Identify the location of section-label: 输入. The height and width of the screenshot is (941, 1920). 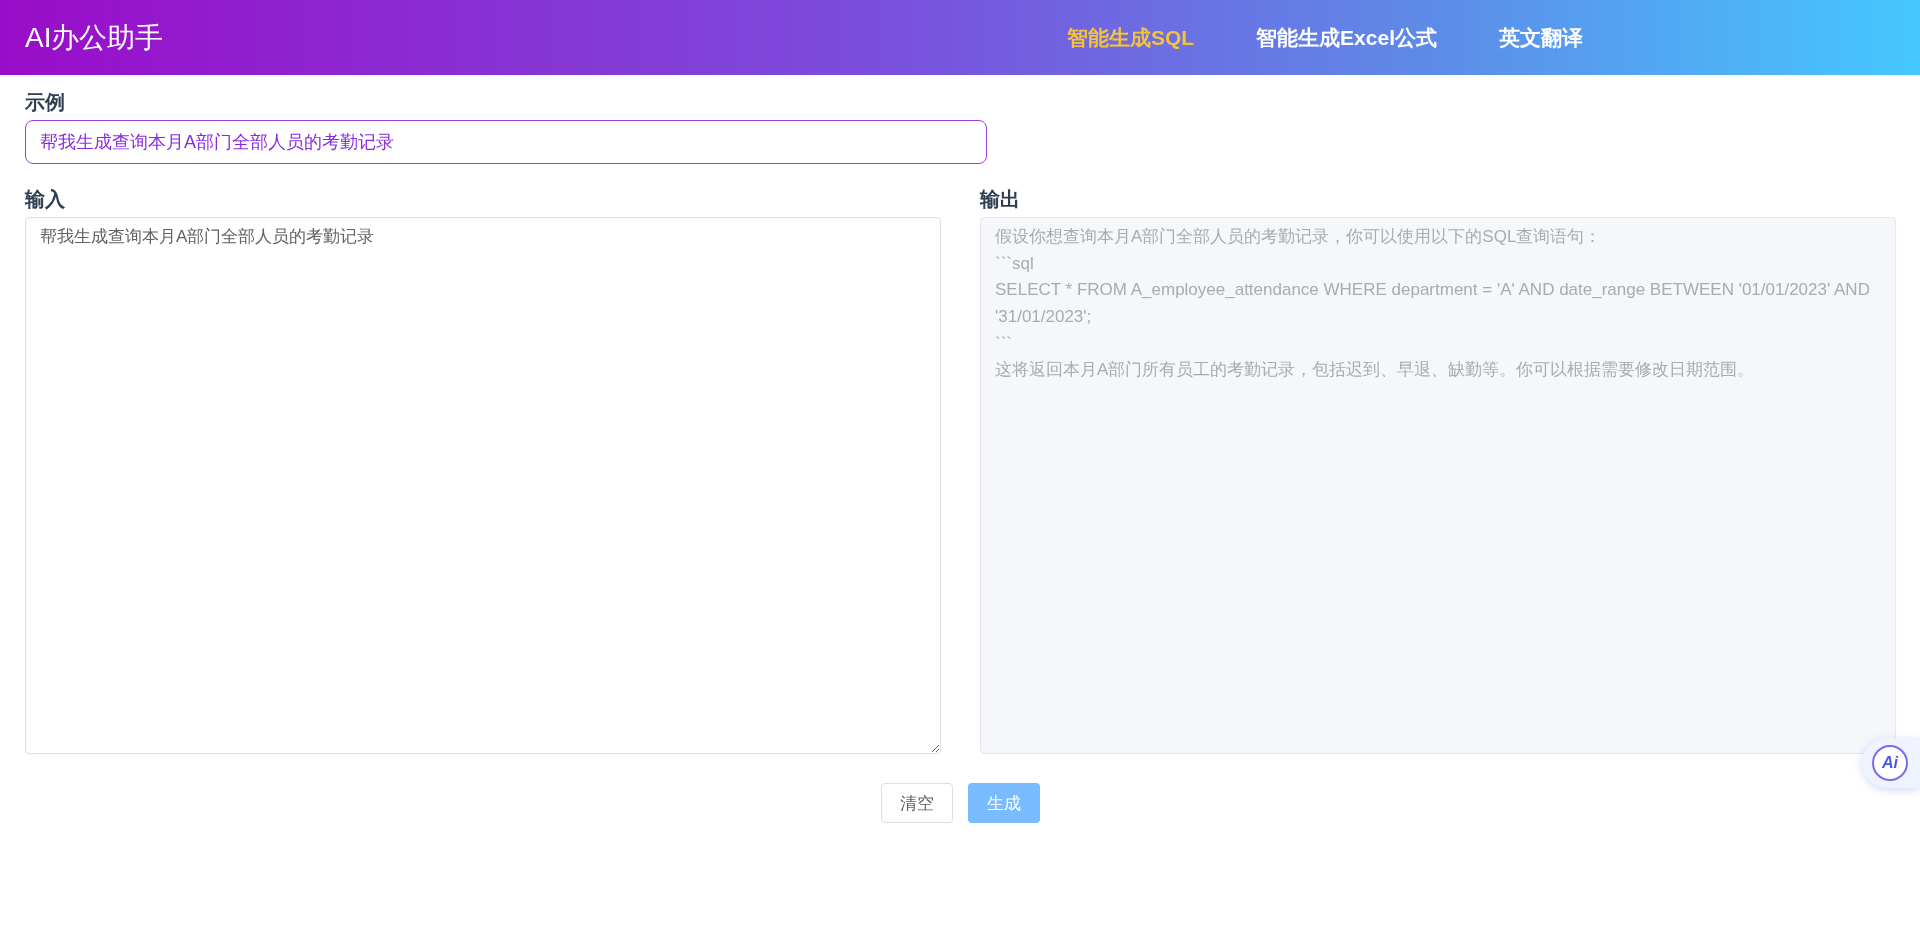
(45, 199).